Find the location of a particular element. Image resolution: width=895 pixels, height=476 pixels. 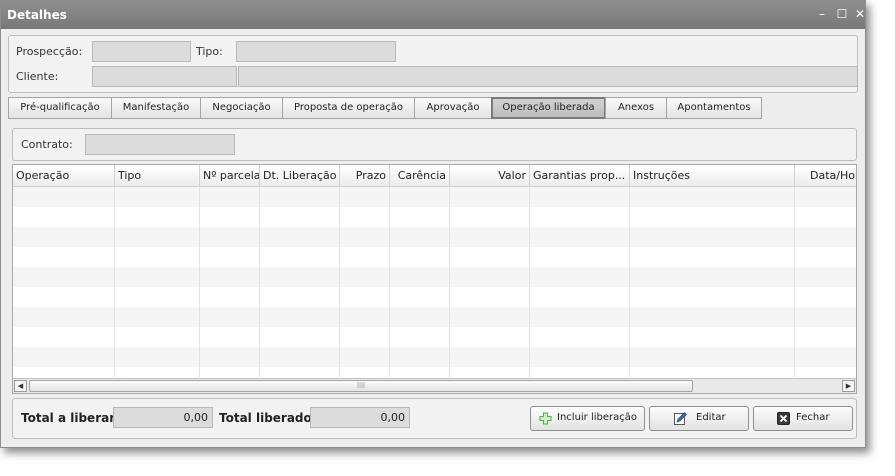

total-liberado-label: Total liberado: is located at coordinates (268, 418).